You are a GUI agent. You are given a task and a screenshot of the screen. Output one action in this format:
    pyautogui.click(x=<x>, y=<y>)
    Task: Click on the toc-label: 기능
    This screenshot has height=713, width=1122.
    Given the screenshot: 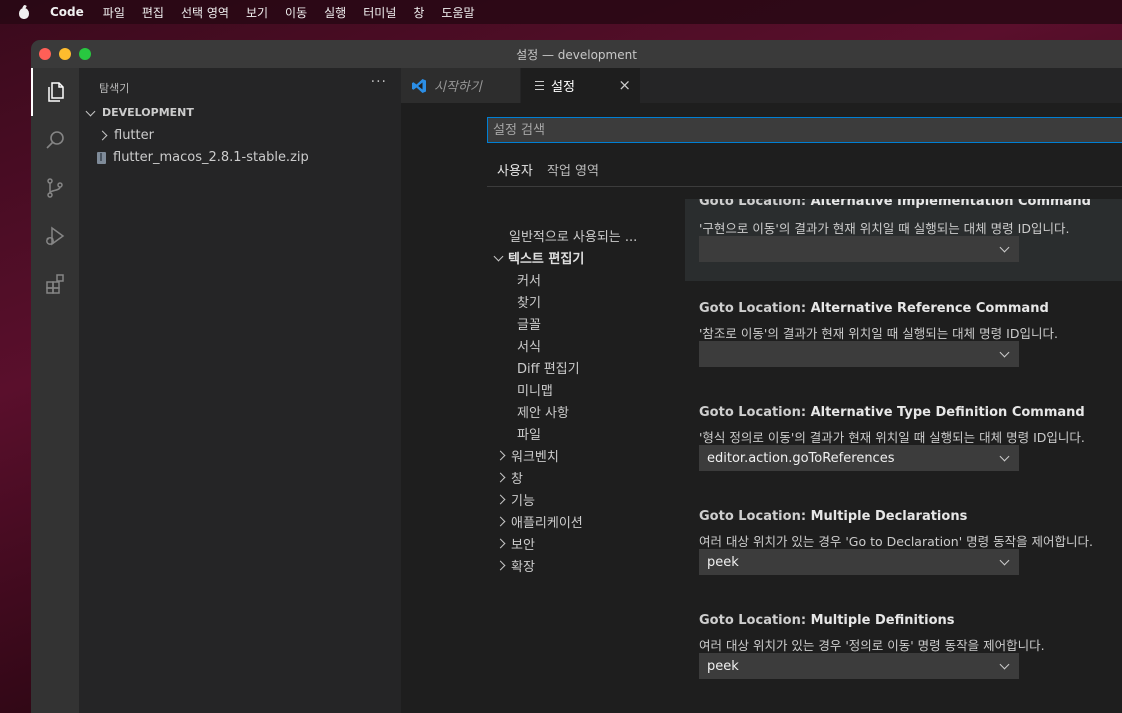 What is the action you would take?
    pyautogui.click(x=523, y=501)
    